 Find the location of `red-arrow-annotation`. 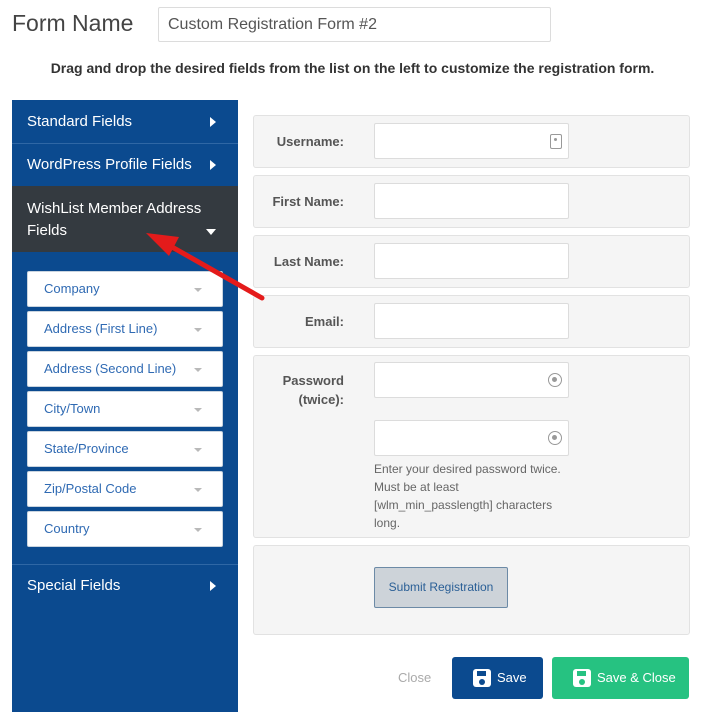

red-arrow-annotation is located at coordinates (205, 267).